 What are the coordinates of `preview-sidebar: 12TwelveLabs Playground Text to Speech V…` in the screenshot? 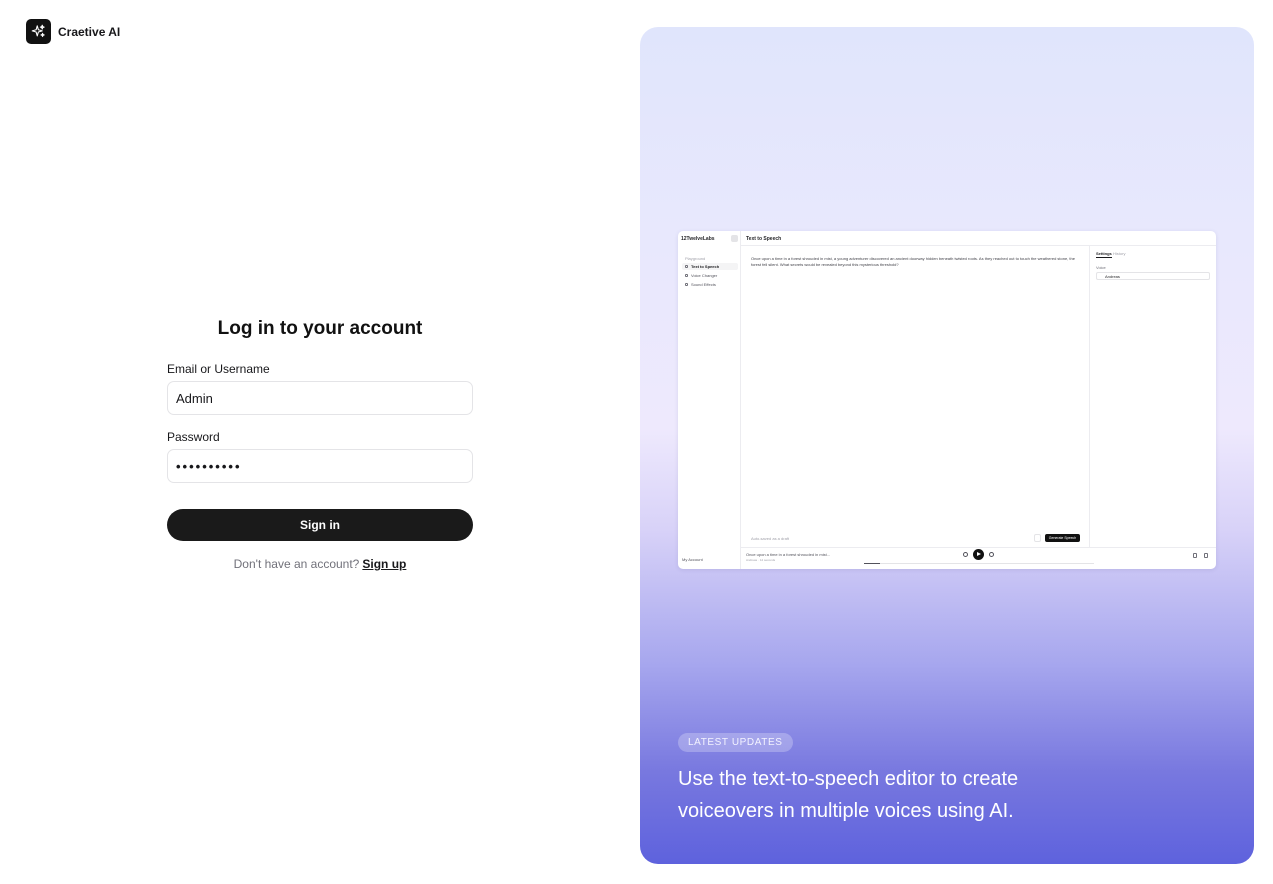 It's located at (709, 400).